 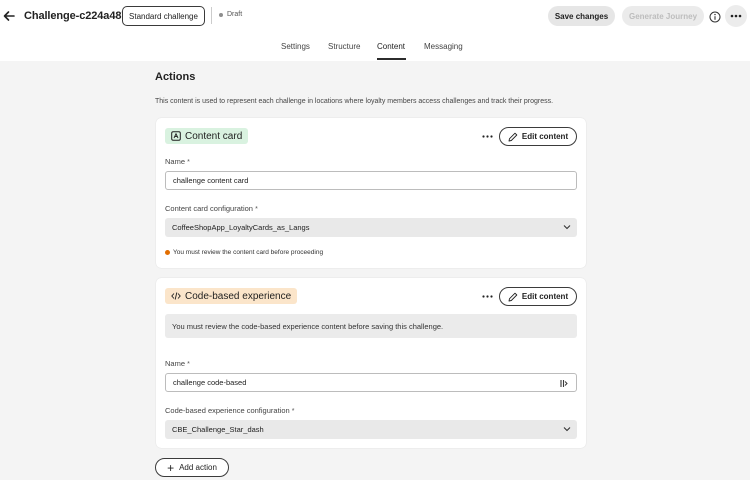 I want to click on tab-messaging: Messaging, so click(x=443, y=46).